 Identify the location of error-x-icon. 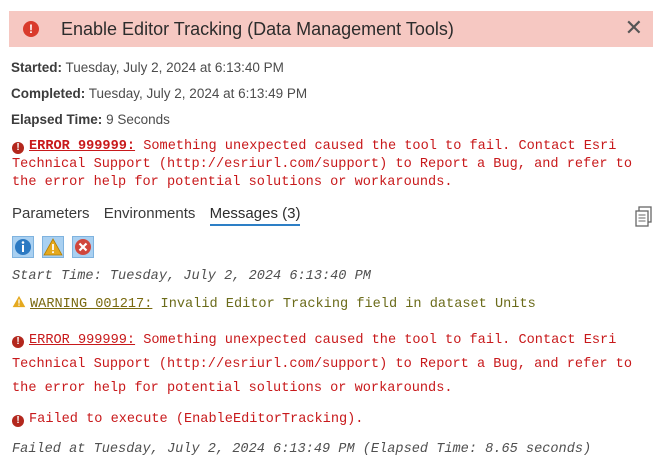
(83, 247).